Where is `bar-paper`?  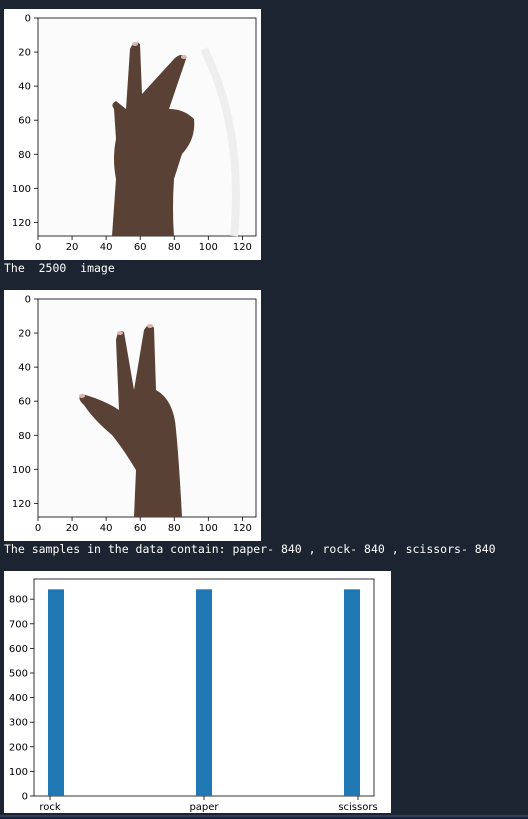 bar-paper is located at coordinates (204, 692).